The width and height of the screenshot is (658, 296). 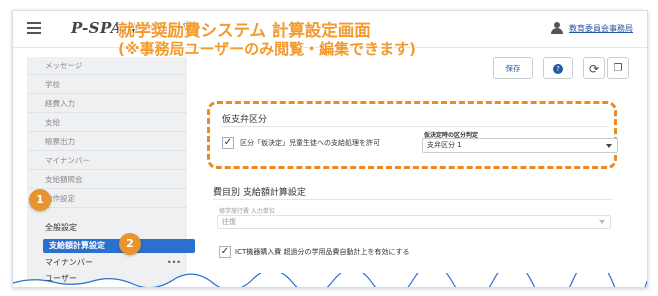 What do you see at coordinates (130, 244) in the screenshot?
I see `step-badge-2: 2` at bounding box center [130, 244].